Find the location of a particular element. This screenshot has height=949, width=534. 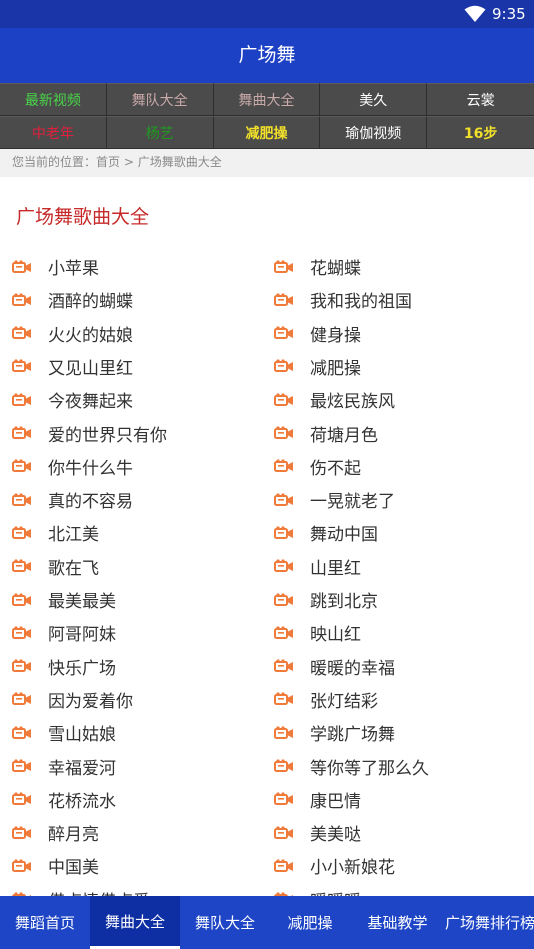

song-title: 你牛什么牛 is located at coordinates (90, 468).